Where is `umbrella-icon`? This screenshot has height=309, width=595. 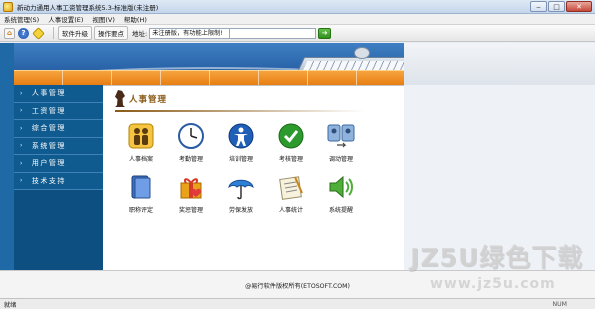 umbrella-icon is located at coordinates (241, 187).